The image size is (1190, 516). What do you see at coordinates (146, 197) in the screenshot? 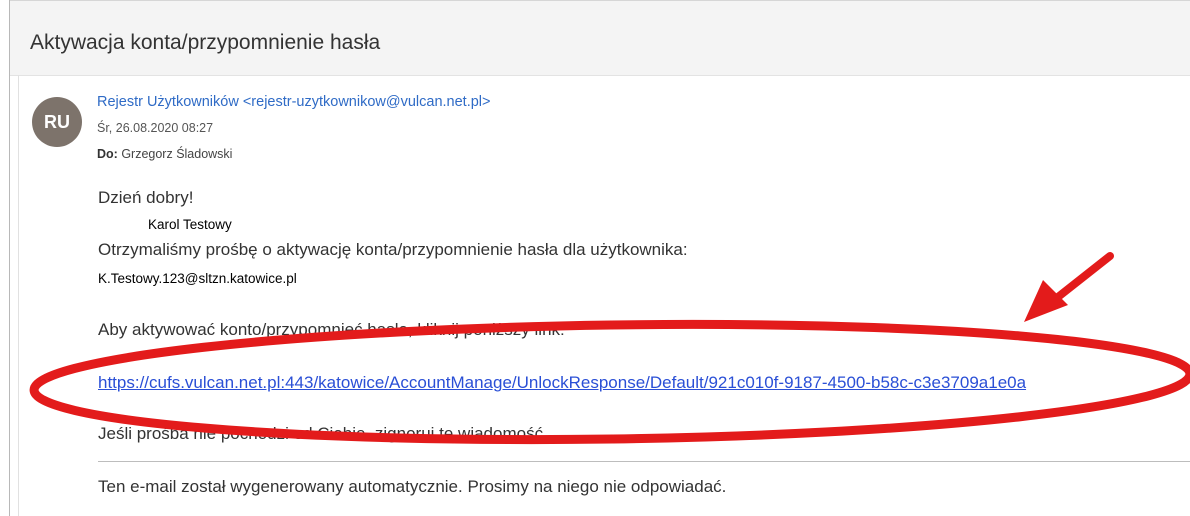
I see `greeting: Dzień dobry!` at bounding box center [146, 197].